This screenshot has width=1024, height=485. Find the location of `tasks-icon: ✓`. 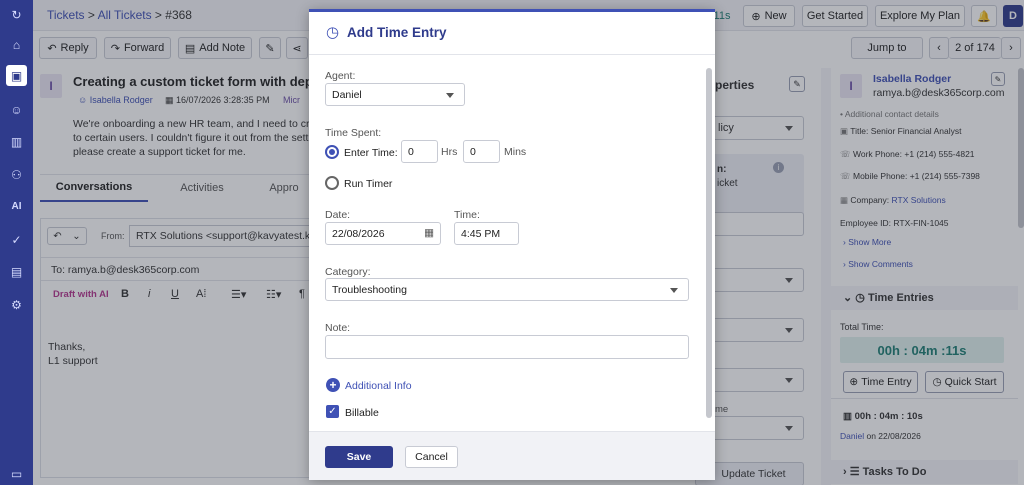

tasks-icon: ✓ is located at coordinates (16, 239).